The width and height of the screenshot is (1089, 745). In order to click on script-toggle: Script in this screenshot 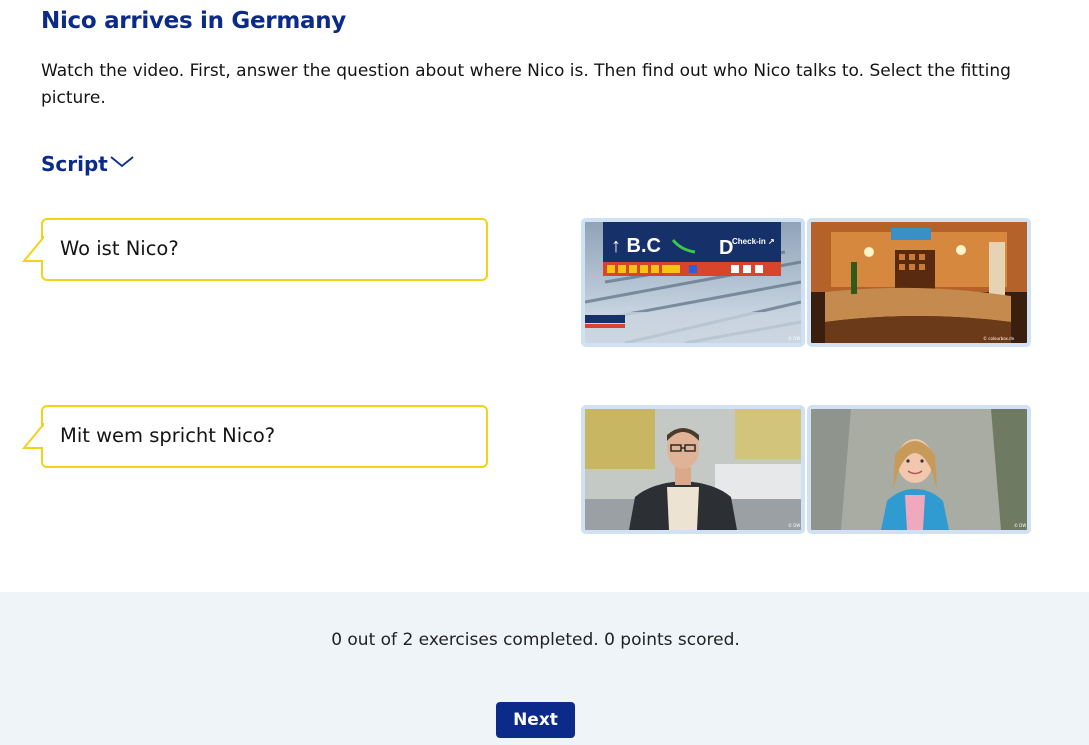, I will do `click(87, 164)`.